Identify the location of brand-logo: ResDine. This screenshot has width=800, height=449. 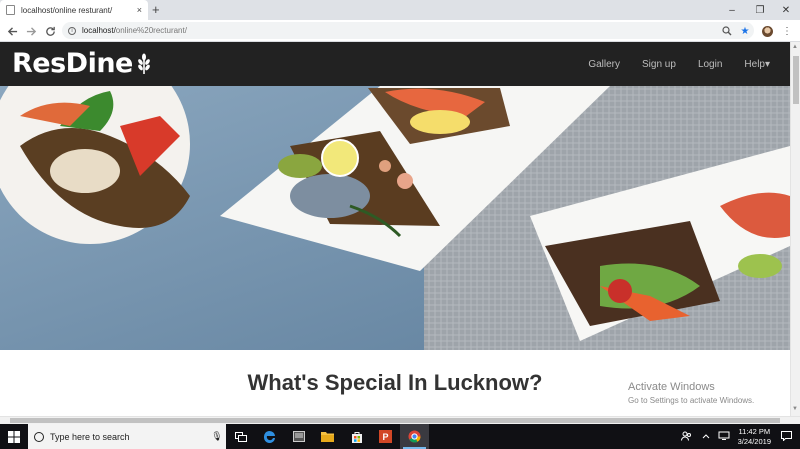
(82, 63).